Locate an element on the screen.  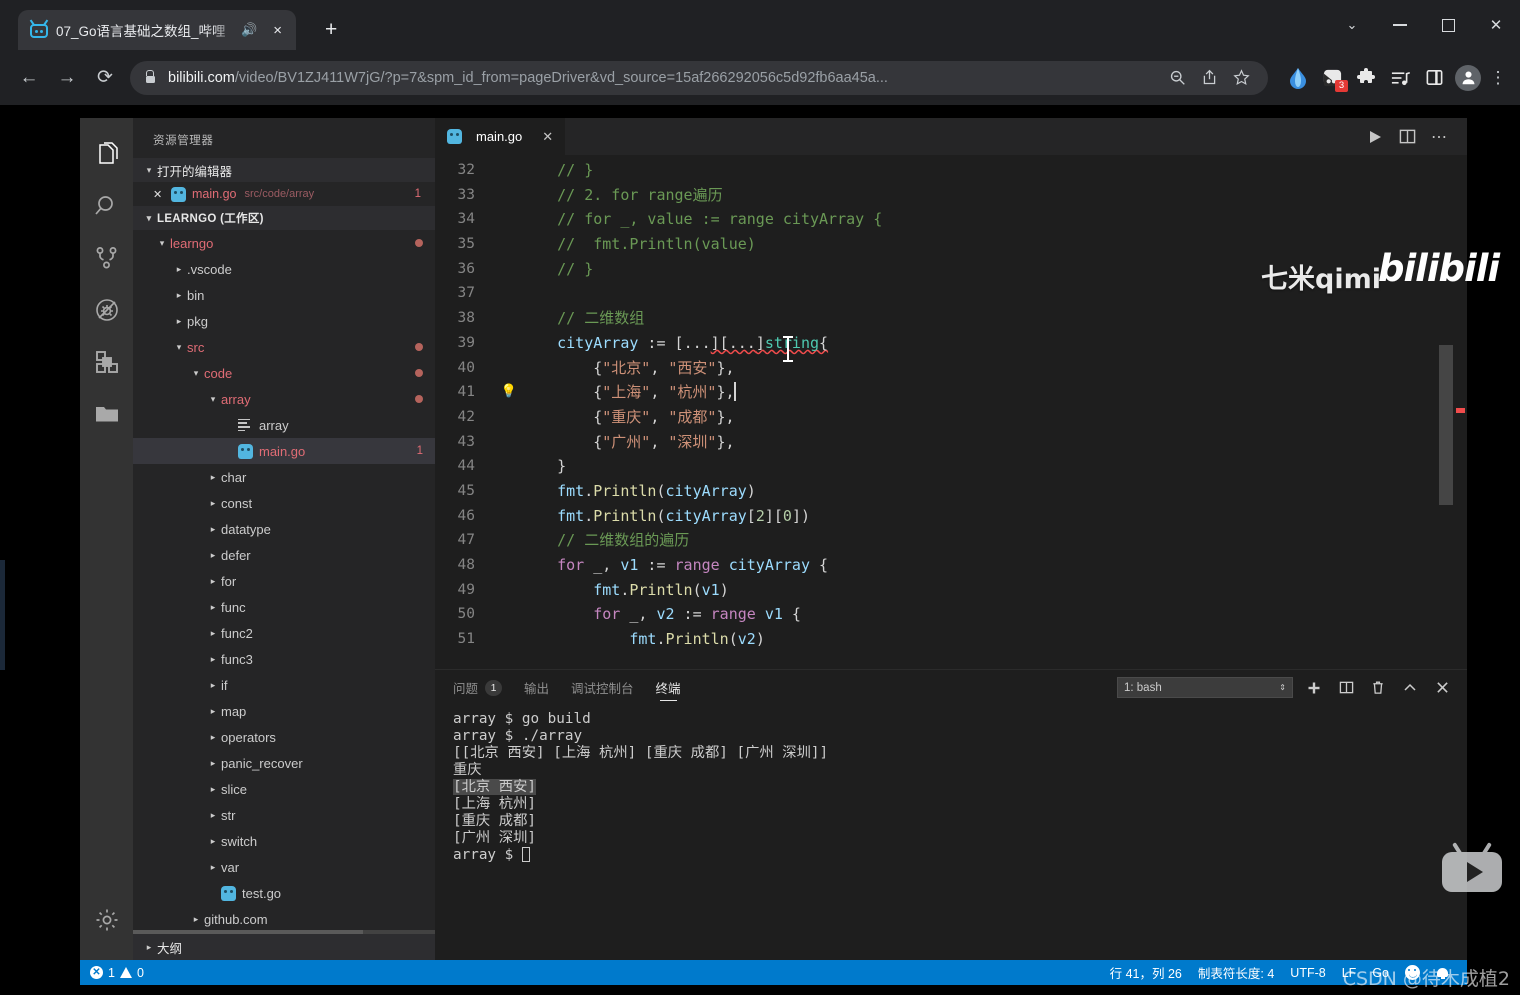
tree-item-code: code is located at coordinates (284, 373).